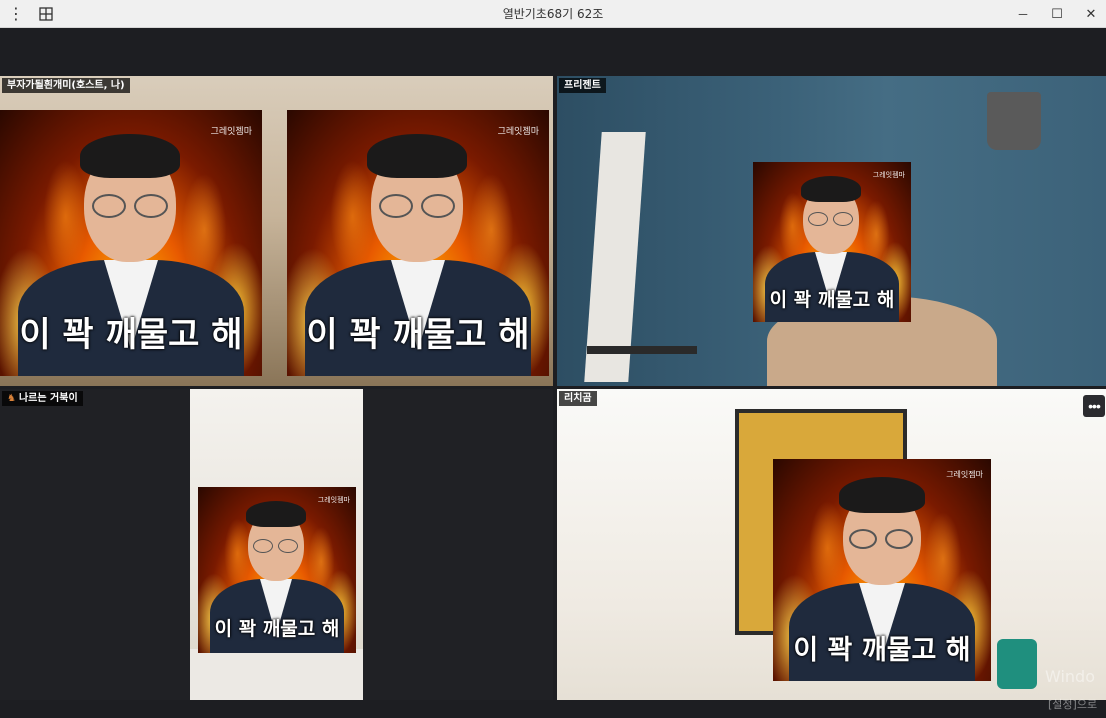 The height and width of the screenshot is (718, 1106). I want to click on arms, so click(276, 674).